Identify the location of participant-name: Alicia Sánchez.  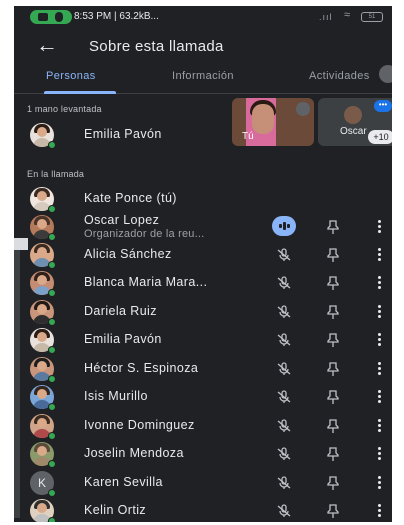
(128, 254).